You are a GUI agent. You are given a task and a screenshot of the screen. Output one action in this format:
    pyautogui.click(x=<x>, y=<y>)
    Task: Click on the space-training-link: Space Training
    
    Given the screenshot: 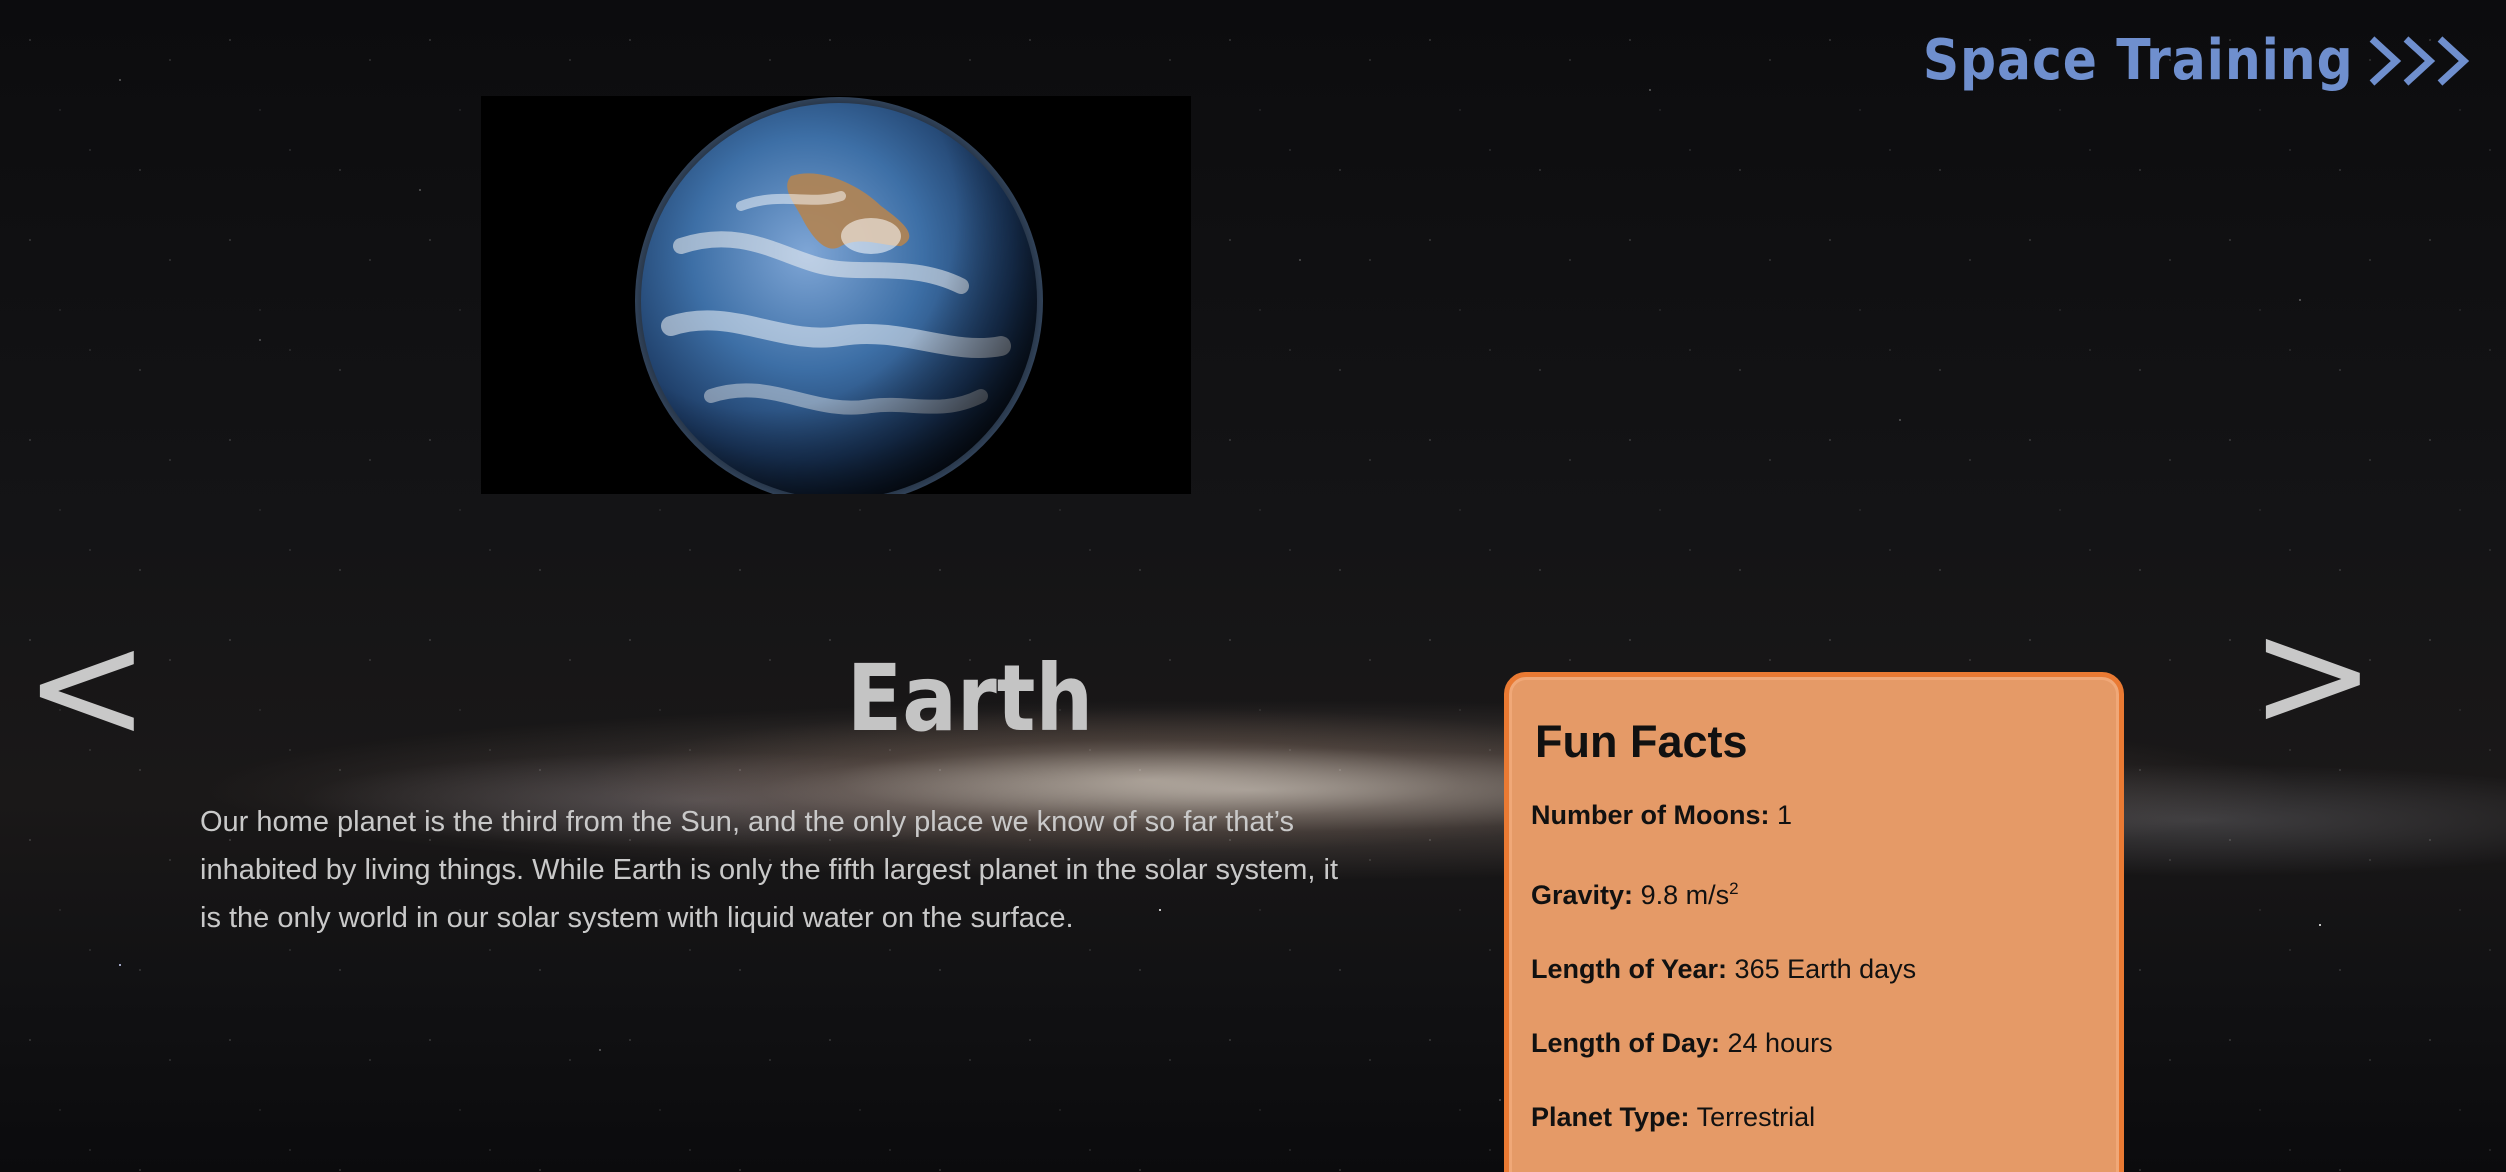 What is the action you would take?
    pyautogui.click(x=2175, y=60)
    